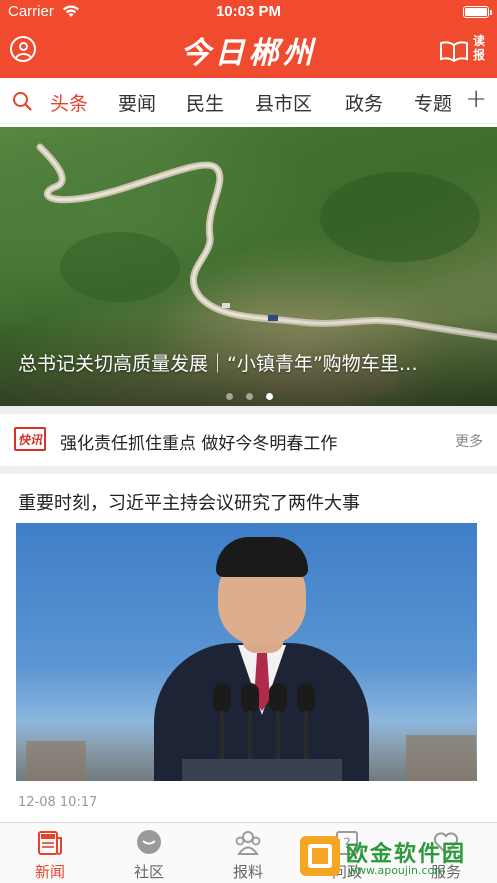 Image resolution: width=497 pixels, height=883 pixels. What do you see at coordinates (469, 441) in the screenshot?
I see `more-link: 更多` at bounding box center [469, 441].